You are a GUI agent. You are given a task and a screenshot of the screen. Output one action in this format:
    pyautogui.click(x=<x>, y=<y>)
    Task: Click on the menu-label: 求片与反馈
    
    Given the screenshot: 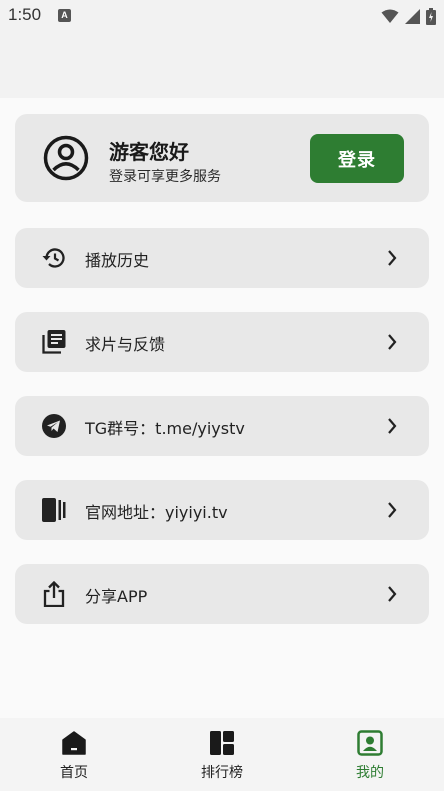 What is the action you would take?
    pyautogui.click(x=125, y=344)
    